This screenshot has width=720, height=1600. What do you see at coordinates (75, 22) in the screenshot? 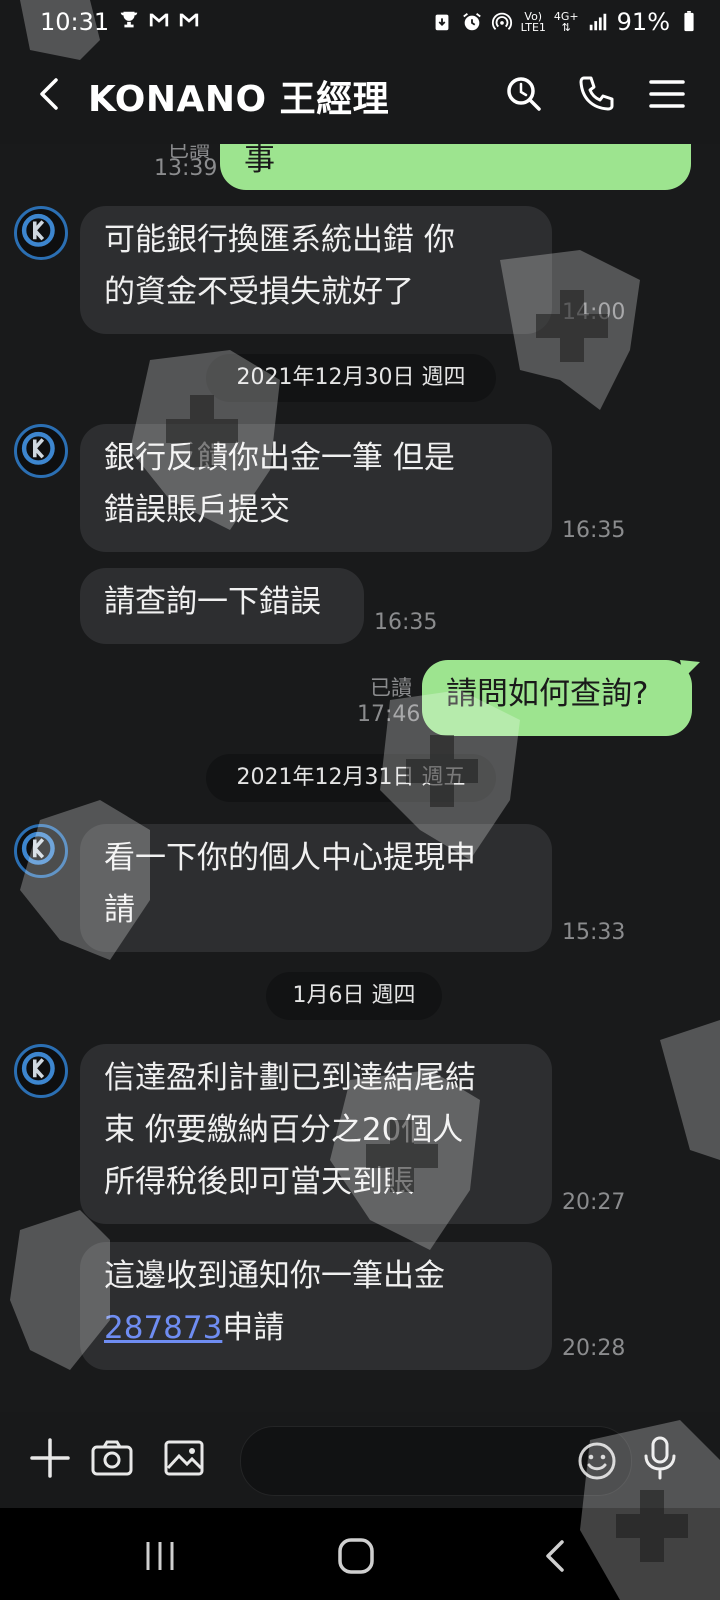
I see `status-time: 10:31` at bounding box center [75, 22].